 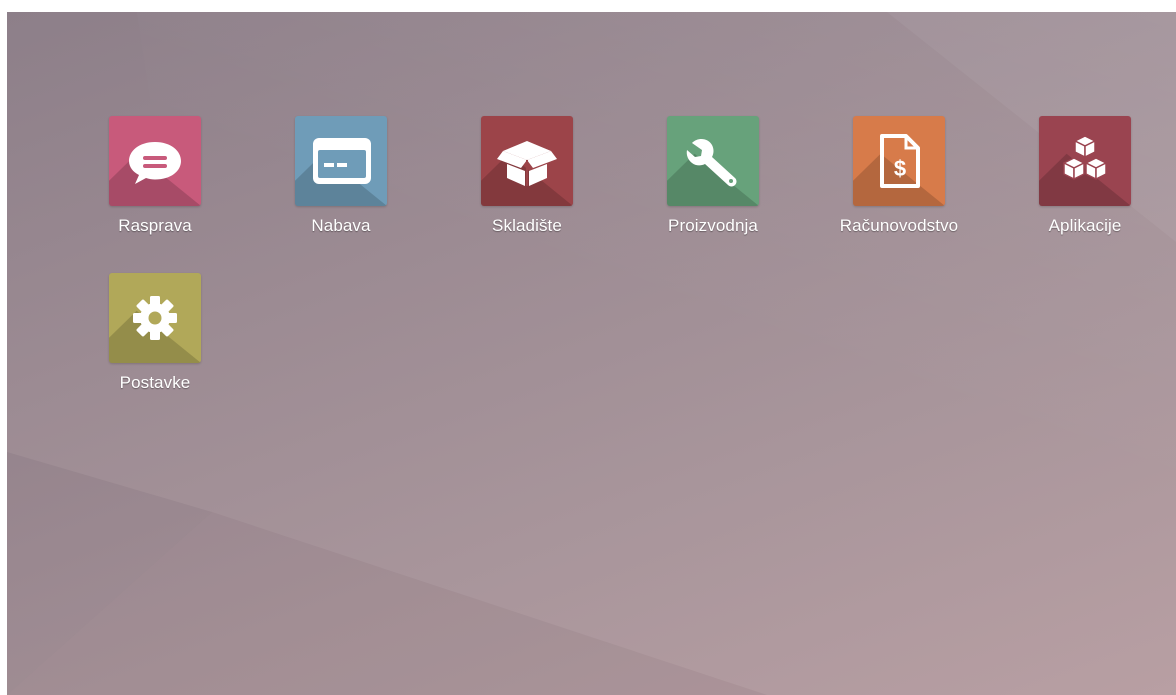 What do you see at coordinates (155, 382) in the screenshot?
I see `app-label: Postavke` at bounding box center [155, 382].